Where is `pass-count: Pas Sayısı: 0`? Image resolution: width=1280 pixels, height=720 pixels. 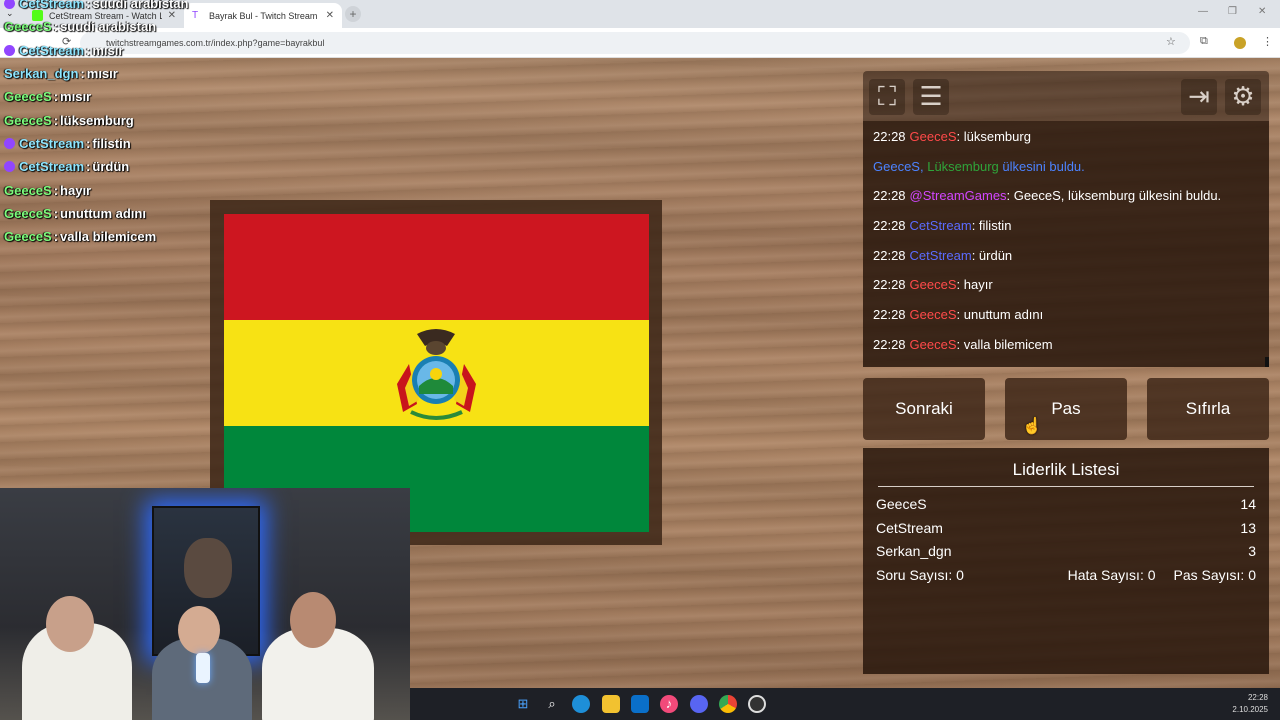
pass-count: Pas Sayısı: 0 is located at coordinates (1214, 574).